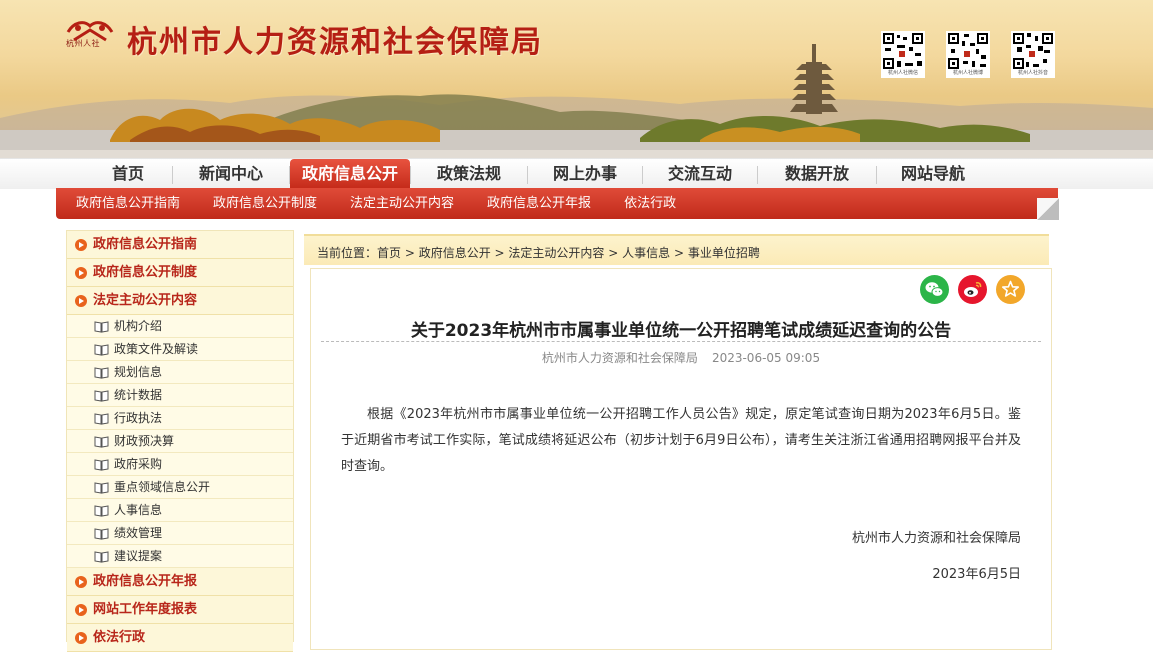 The image size is (1153, 652). I want to click on sidebar-item-proposals: 建议提案, so click(180, 556).